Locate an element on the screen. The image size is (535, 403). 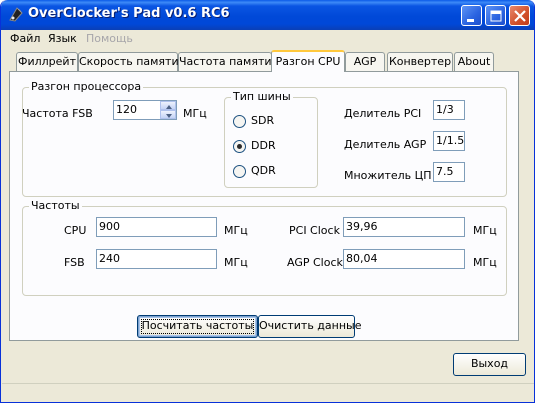
fsb-freq-value: 240 is located at coordinates (109, 258).